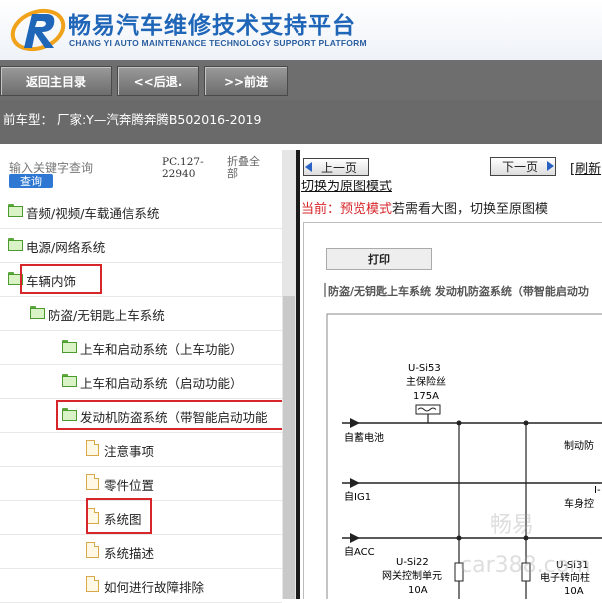 The image size is (602, 603). I want to click on source-ig1: 自IG1, so click(357, 496).